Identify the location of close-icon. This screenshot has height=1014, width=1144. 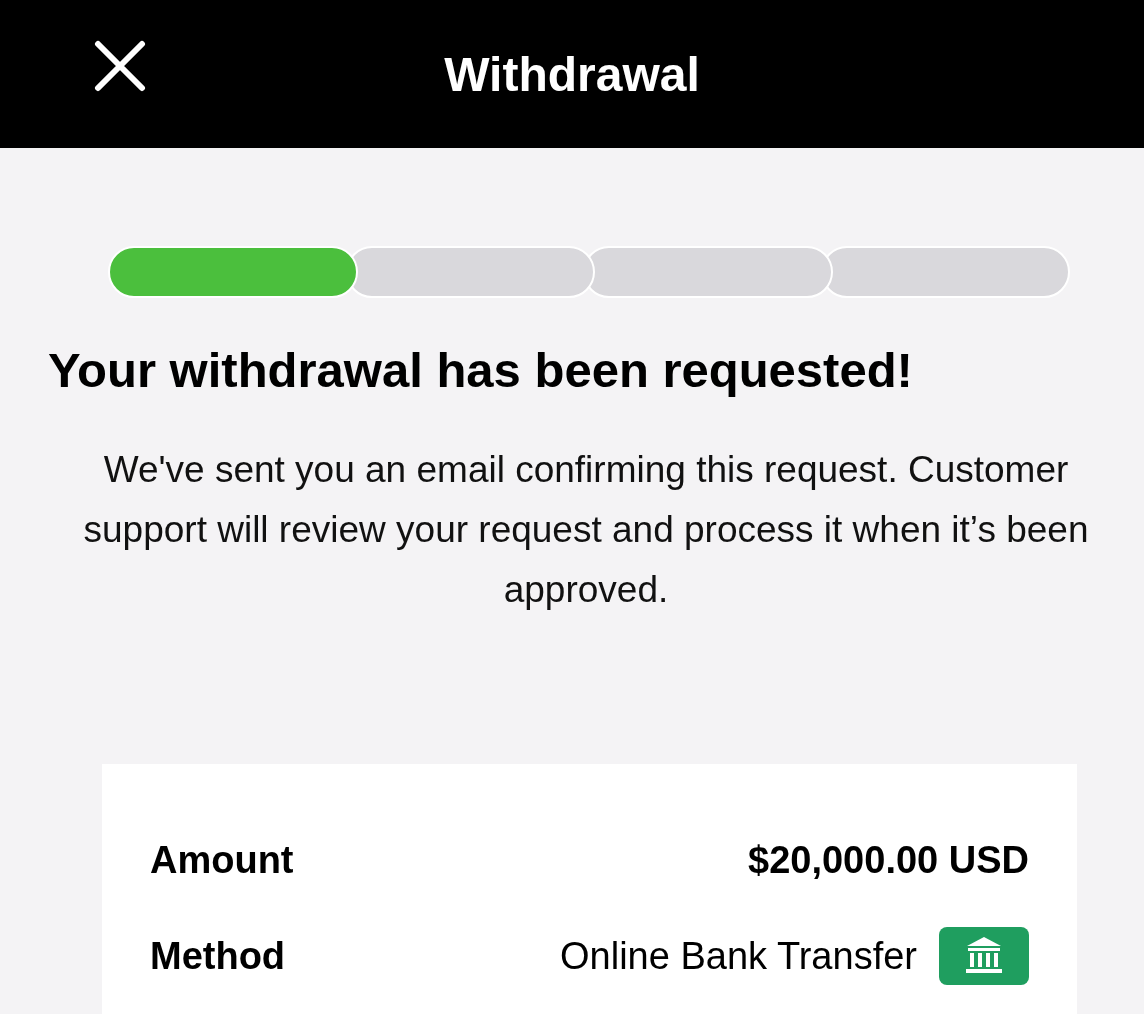
(120, 66).